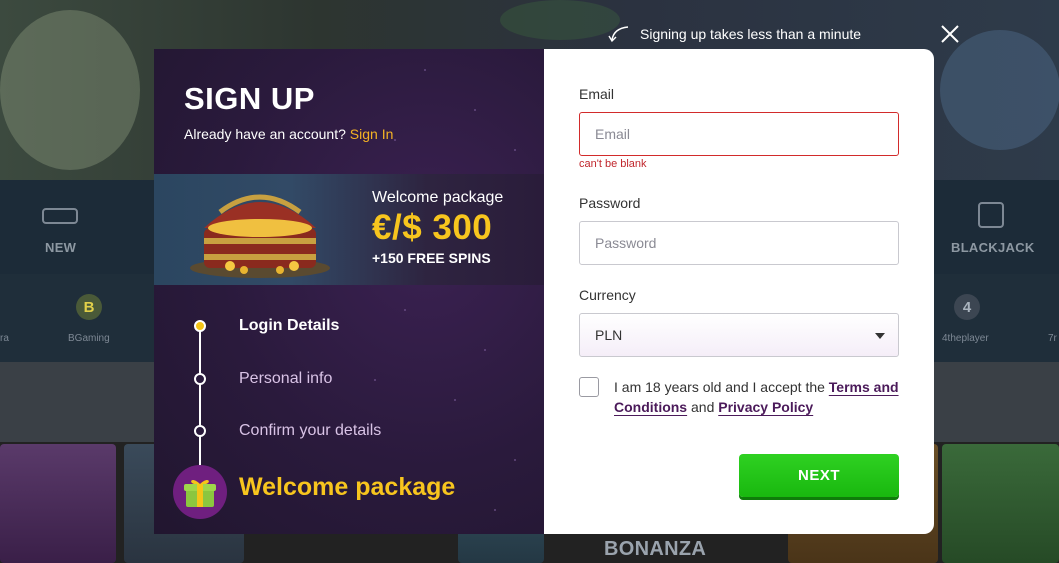 This screenshot has height=563, width=1059. What do you see at coordinates (89, 307) in the screenshot?
I see `bgaming-logo: B` at bounding box center [89, 307].